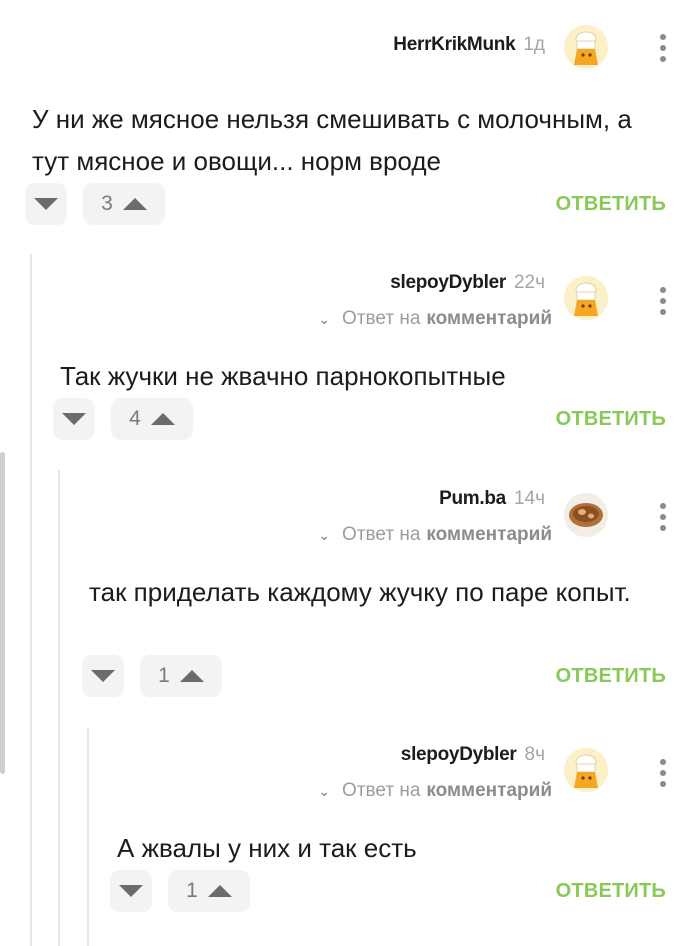  What do you see at coordinates (107, 203) in the screenshot?
I see `rating-count: 3` at bounding box center [107, 203].